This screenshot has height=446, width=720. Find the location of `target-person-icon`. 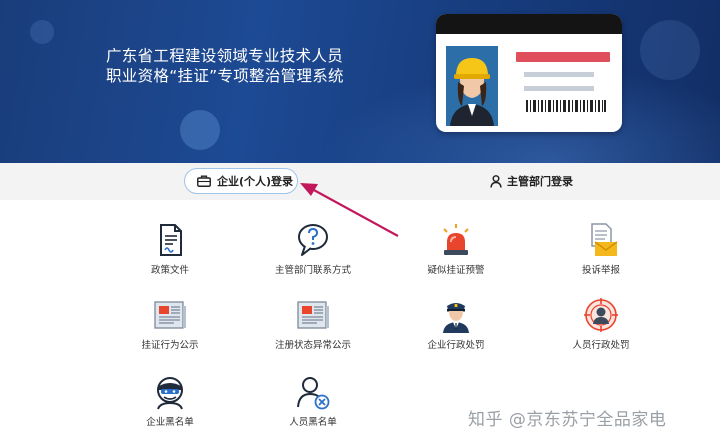

target-person-icon is located at coordinates (601, 315).